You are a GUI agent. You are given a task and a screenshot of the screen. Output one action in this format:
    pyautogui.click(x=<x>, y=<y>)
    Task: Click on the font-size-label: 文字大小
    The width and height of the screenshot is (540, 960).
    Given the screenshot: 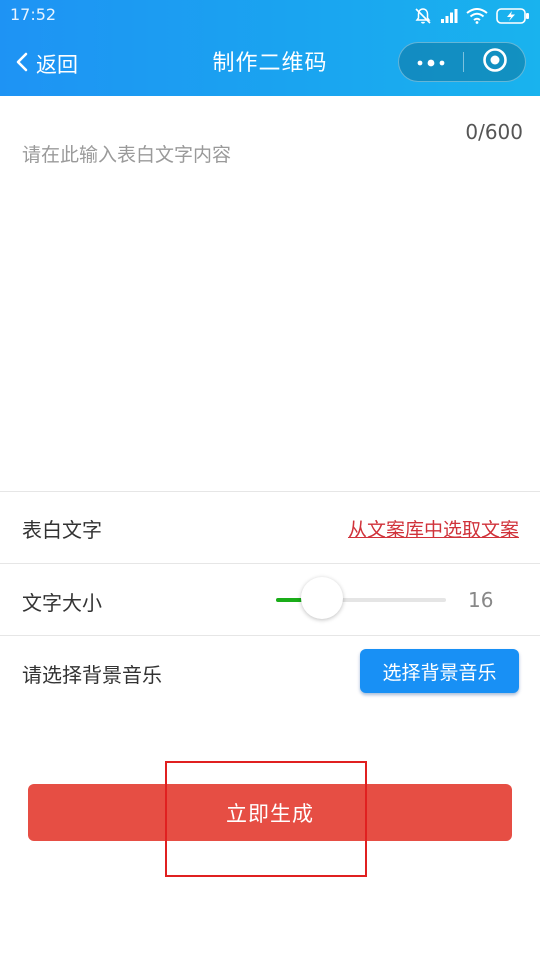 What is the action you would take?
    pyautogui.click(x=62, y=603)
    